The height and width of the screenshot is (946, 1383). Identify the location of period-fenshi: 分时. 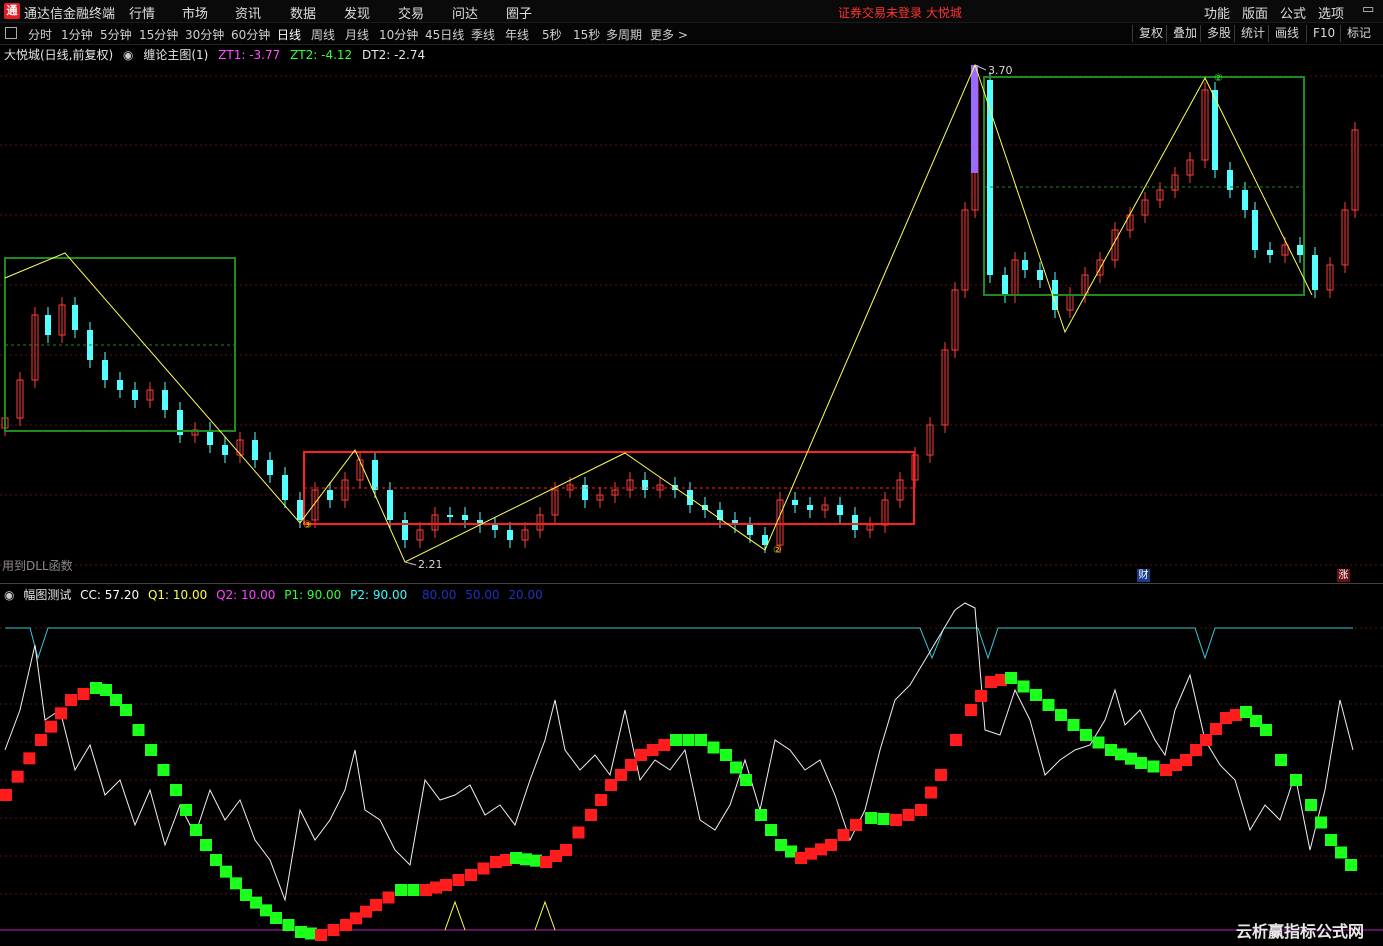
(40, 34).